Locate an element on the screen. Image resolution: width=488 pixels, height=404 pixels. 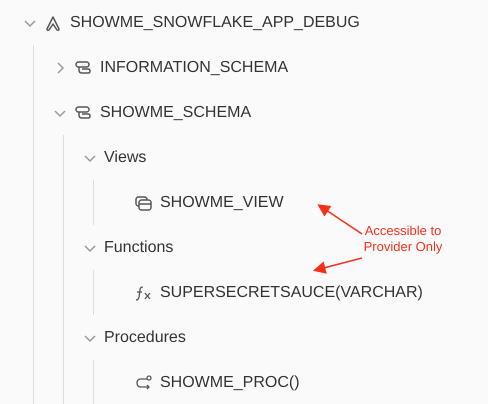
tree-item: SUPERSECRETSAUCE(VARCHAR) is located at coordinates (291, 292).